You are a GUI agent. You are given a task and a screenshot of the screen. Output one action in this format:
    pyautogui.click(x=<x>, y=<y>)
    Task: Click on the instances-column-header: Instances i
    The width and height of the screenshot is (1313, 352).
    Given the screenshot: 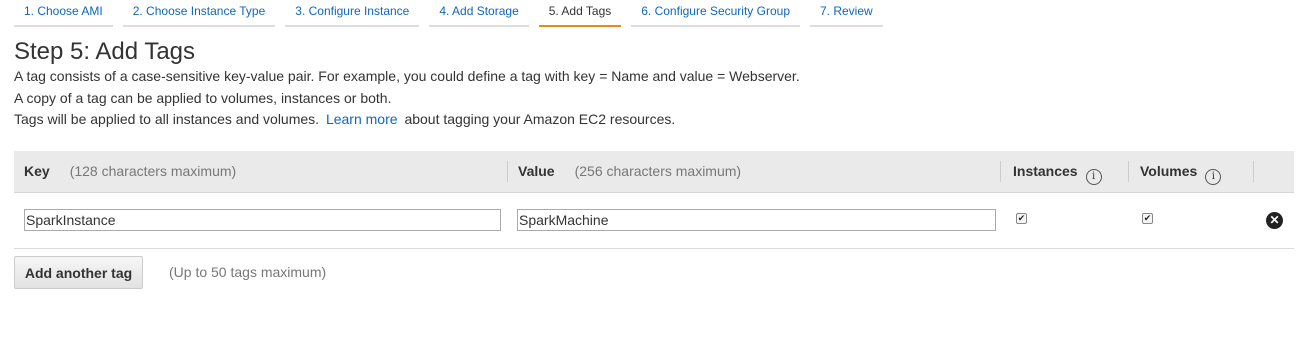 What is the action you would take?
    pyautogui.click(x=1057, y=171)
    